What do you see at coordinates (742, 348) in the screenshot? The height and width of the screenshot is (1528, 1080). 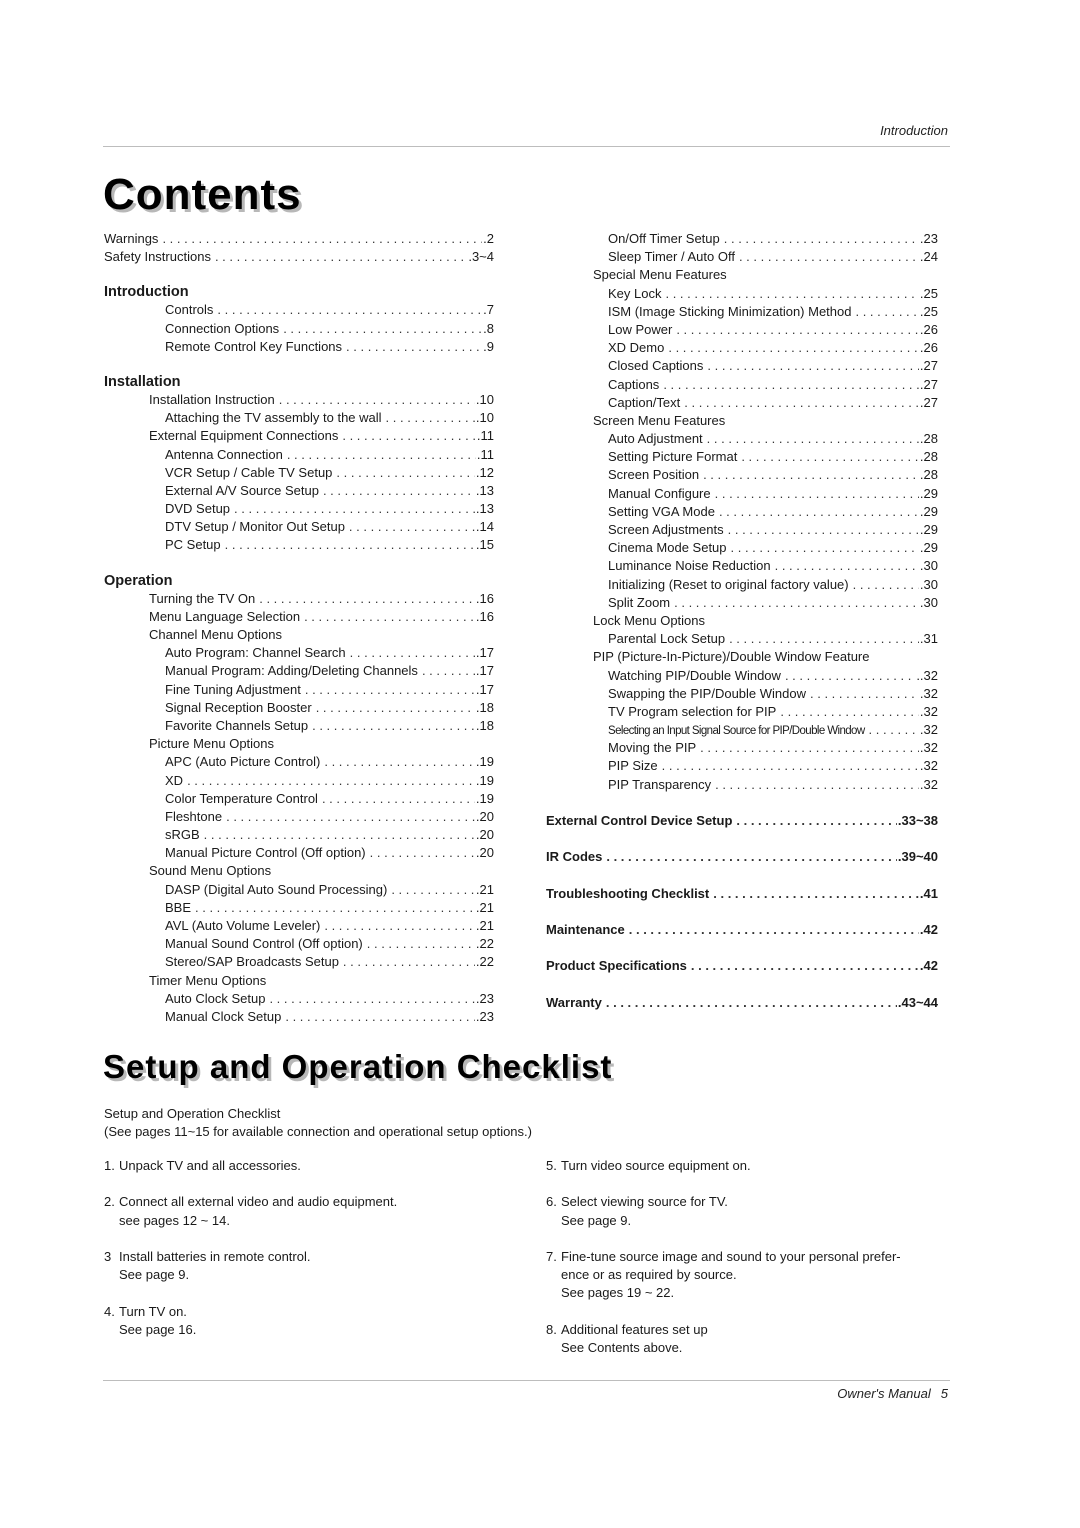 I see `toc-entry: XD Demo .26` at bounding box center [742, 348].